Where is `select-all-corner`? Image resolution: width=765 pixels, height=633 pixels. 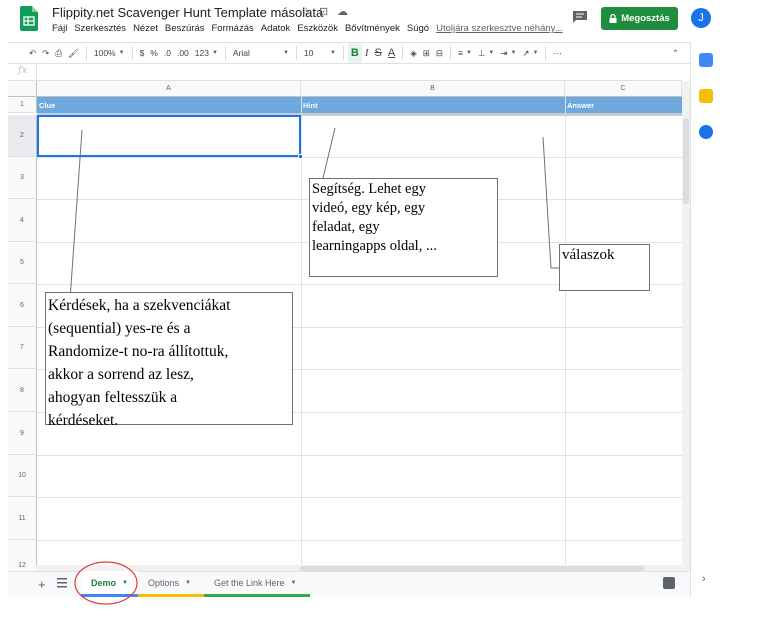
select-all-corner is located at coordinates (22, 89).